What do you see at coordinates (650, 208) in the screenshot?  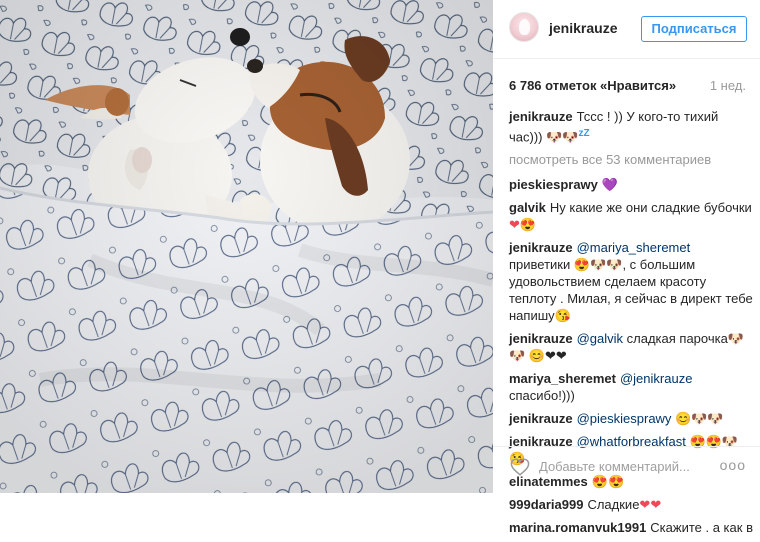 I see `comment-text: Ну какие же они сладкие бубочки` at bounding box center [650, 208].